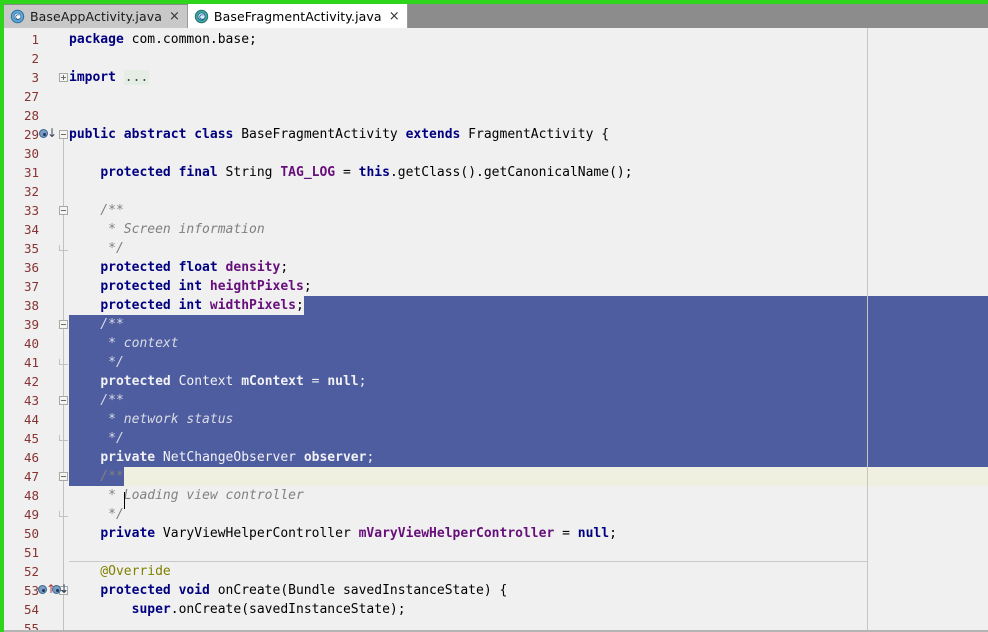 The height and width of the screenshot is (632, 988). Describe the element at coordinates (31, 533) in the screenshot. I see `line-number: 50` at that location.